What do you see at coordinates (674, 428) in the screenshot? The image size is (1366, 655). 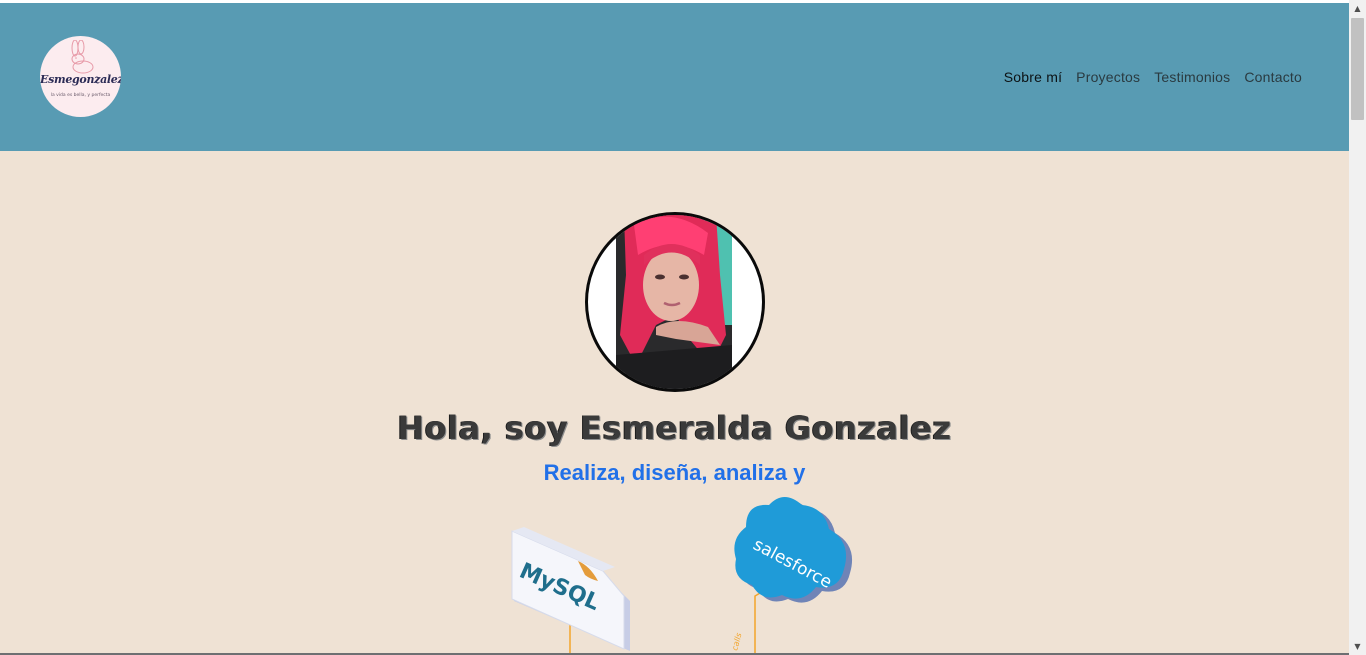 I see `hero-title: Hola, soy Esmeralda Gonzalez` at bounding box center [674, 428].